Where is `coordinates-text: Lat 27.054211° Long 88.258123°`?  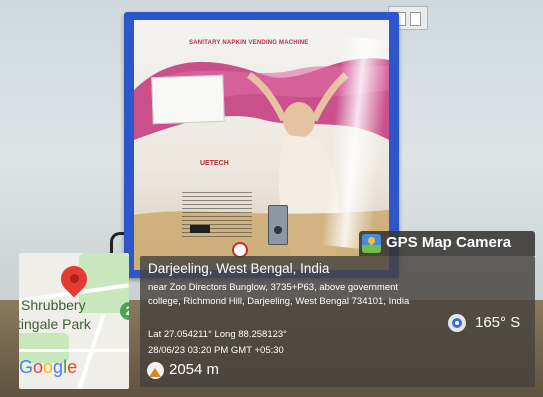 coordinates-text: Lat 27.054211° Long 88.258123° is located at coordinates (217, 334).